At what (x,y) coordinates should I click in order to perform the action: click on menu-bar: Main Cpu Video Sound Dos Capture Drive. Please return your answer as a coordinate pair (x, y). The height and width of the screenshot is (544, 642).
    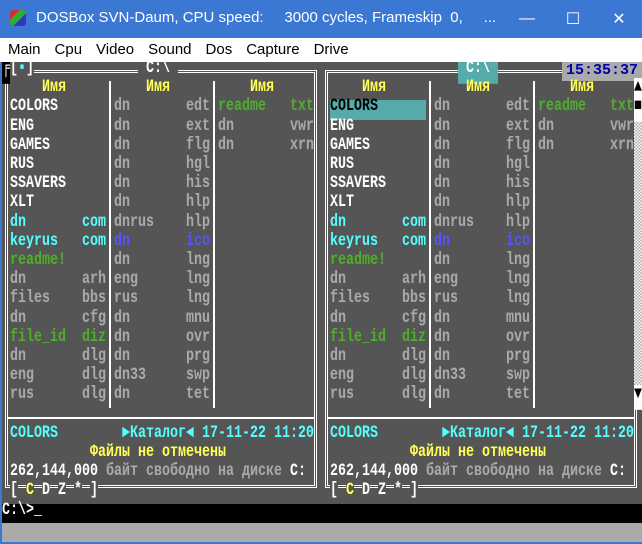
    Looking at the image, I should click on (321, 50).